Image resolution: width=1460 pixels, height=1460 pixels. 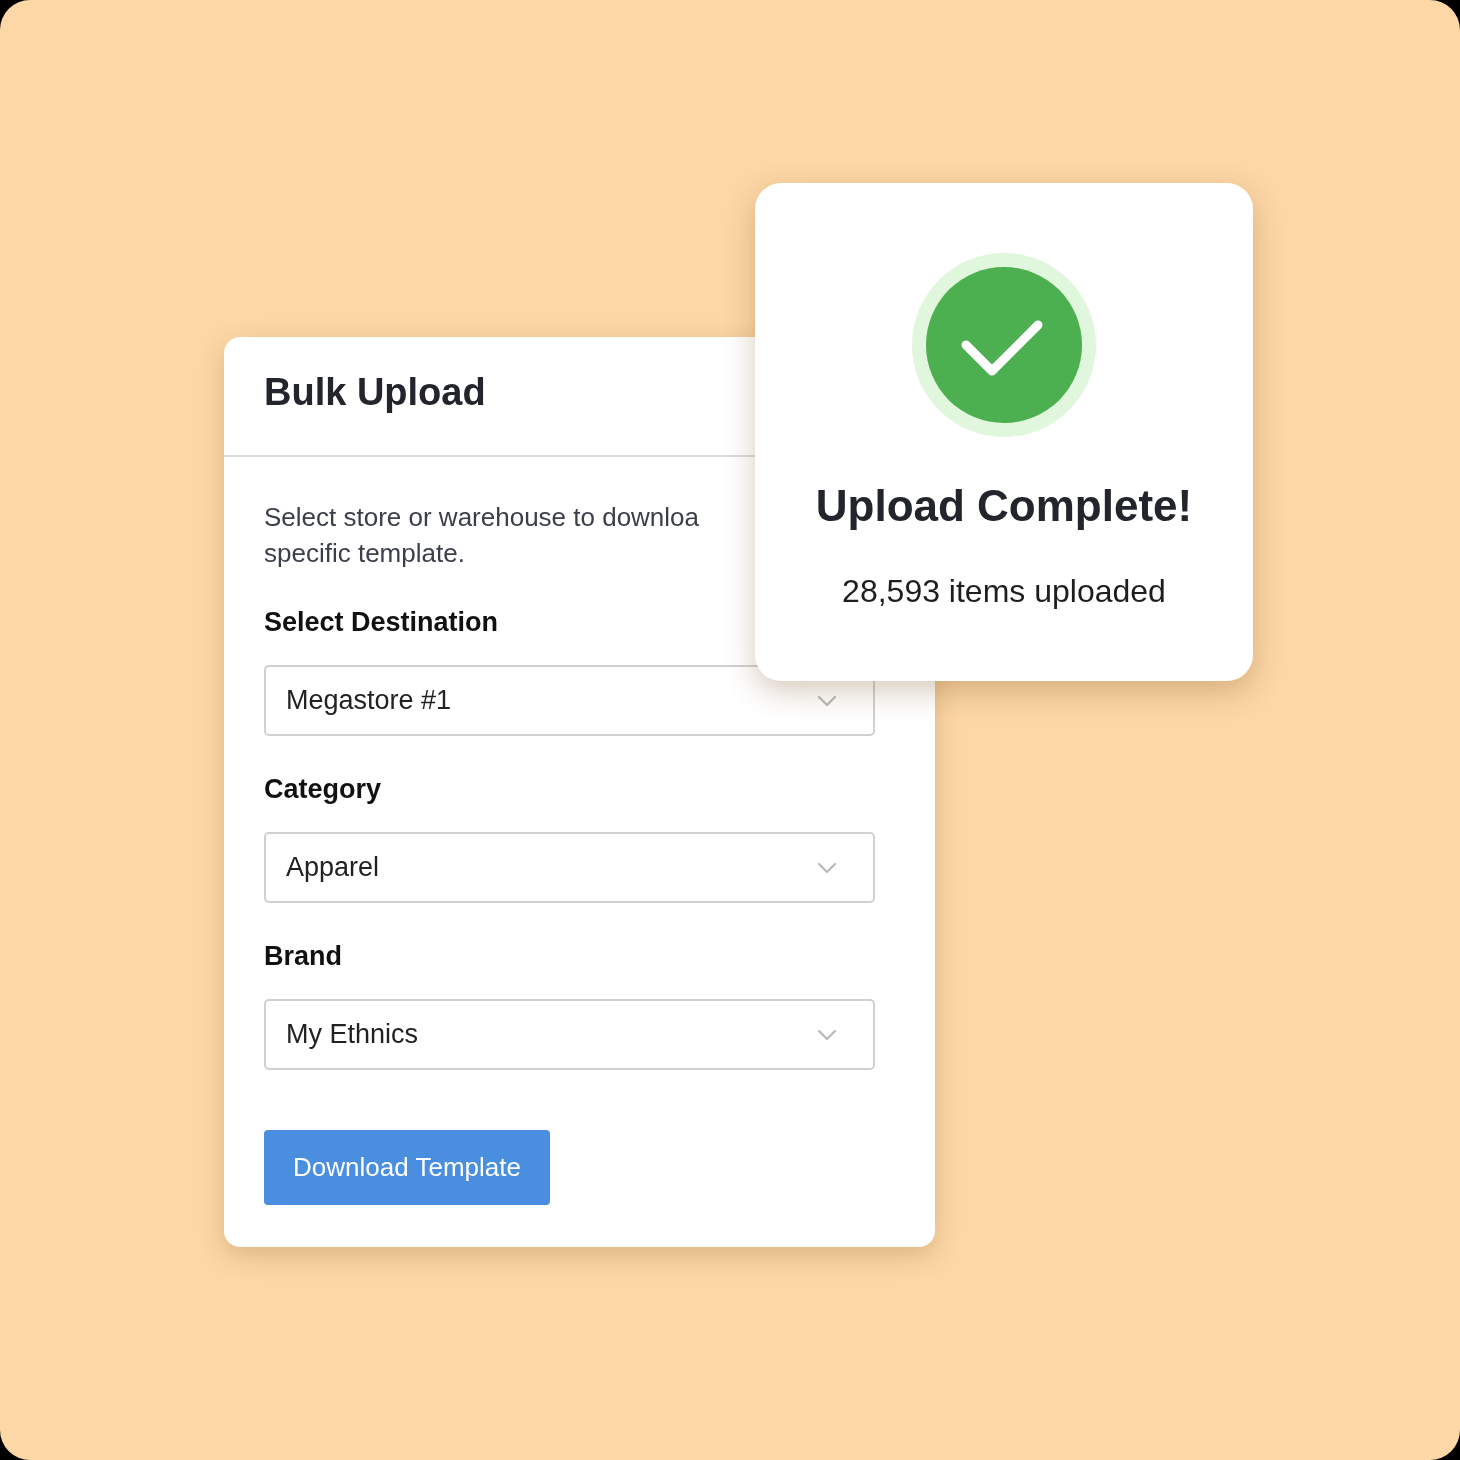 I want to click on form-description: Select store or warehouse to downloa specific template., so click(x=482, y=535).